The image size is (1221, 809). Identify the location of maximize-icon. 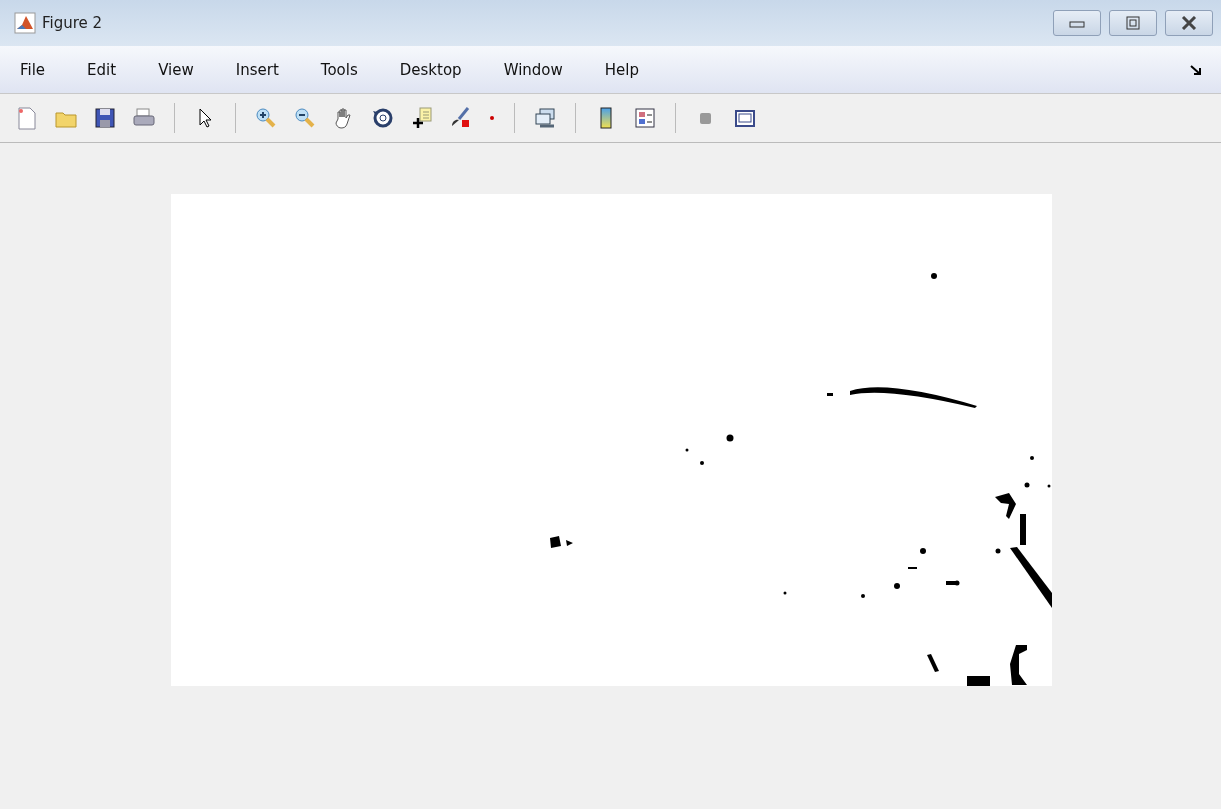
(1133, 23).